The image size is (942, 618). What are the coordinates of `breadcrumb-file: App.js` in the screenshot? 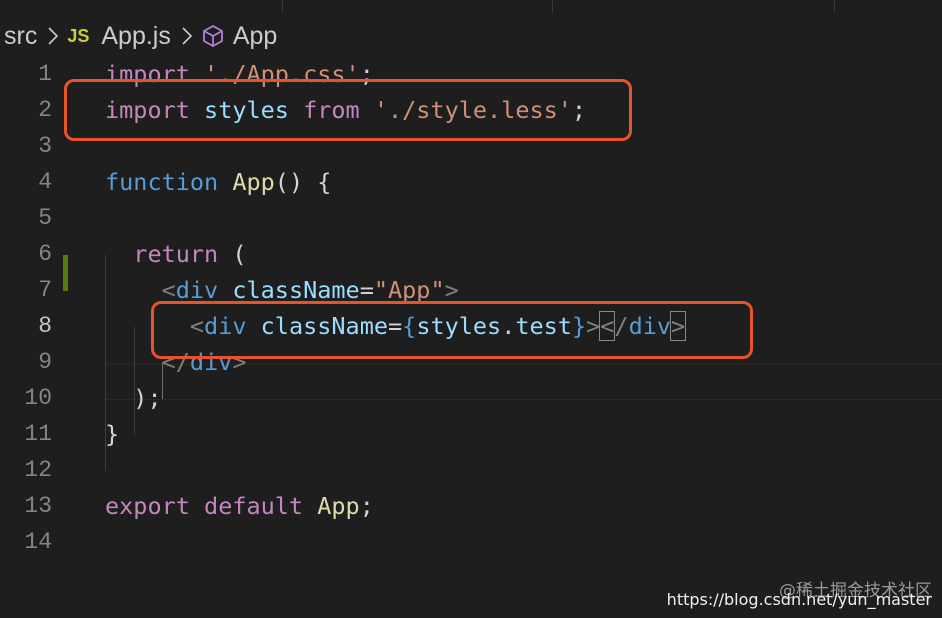 It's located at (135, 36).